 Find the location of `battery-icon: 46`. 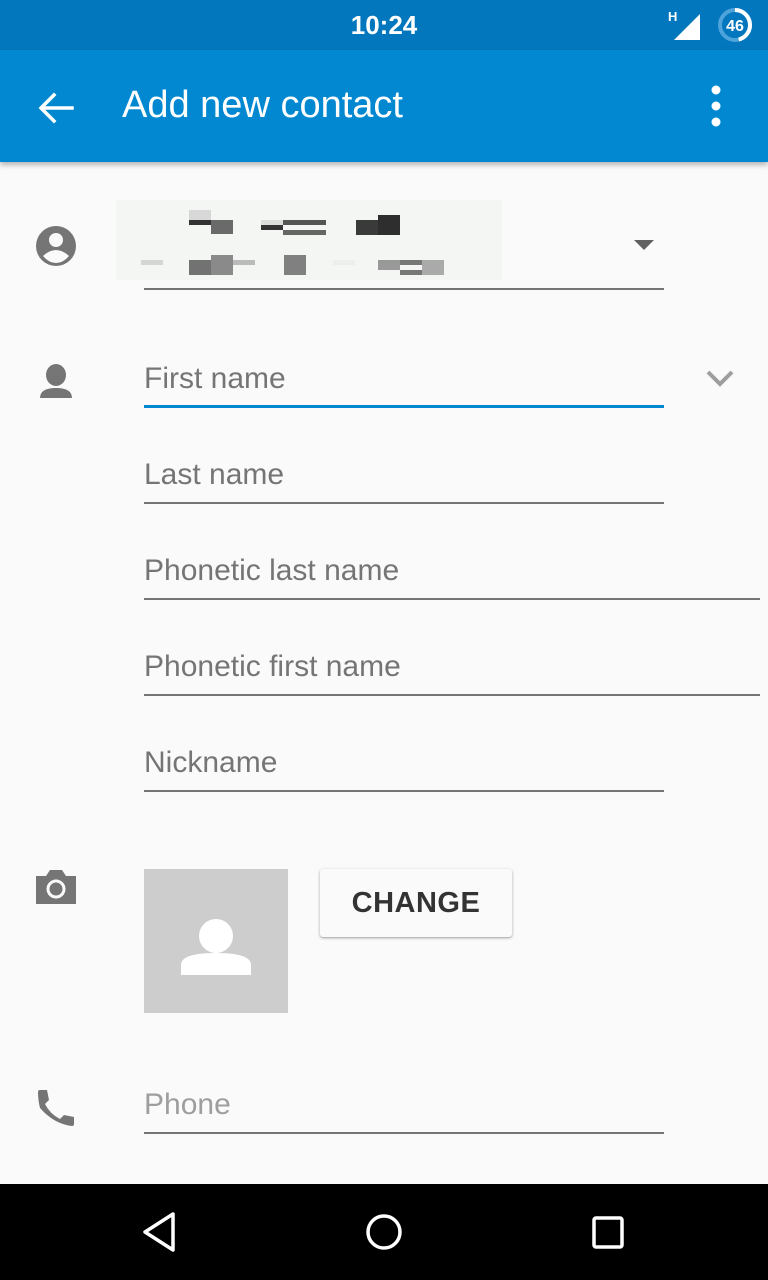

battery-icon: 46 is located at coordinates (735, 25).